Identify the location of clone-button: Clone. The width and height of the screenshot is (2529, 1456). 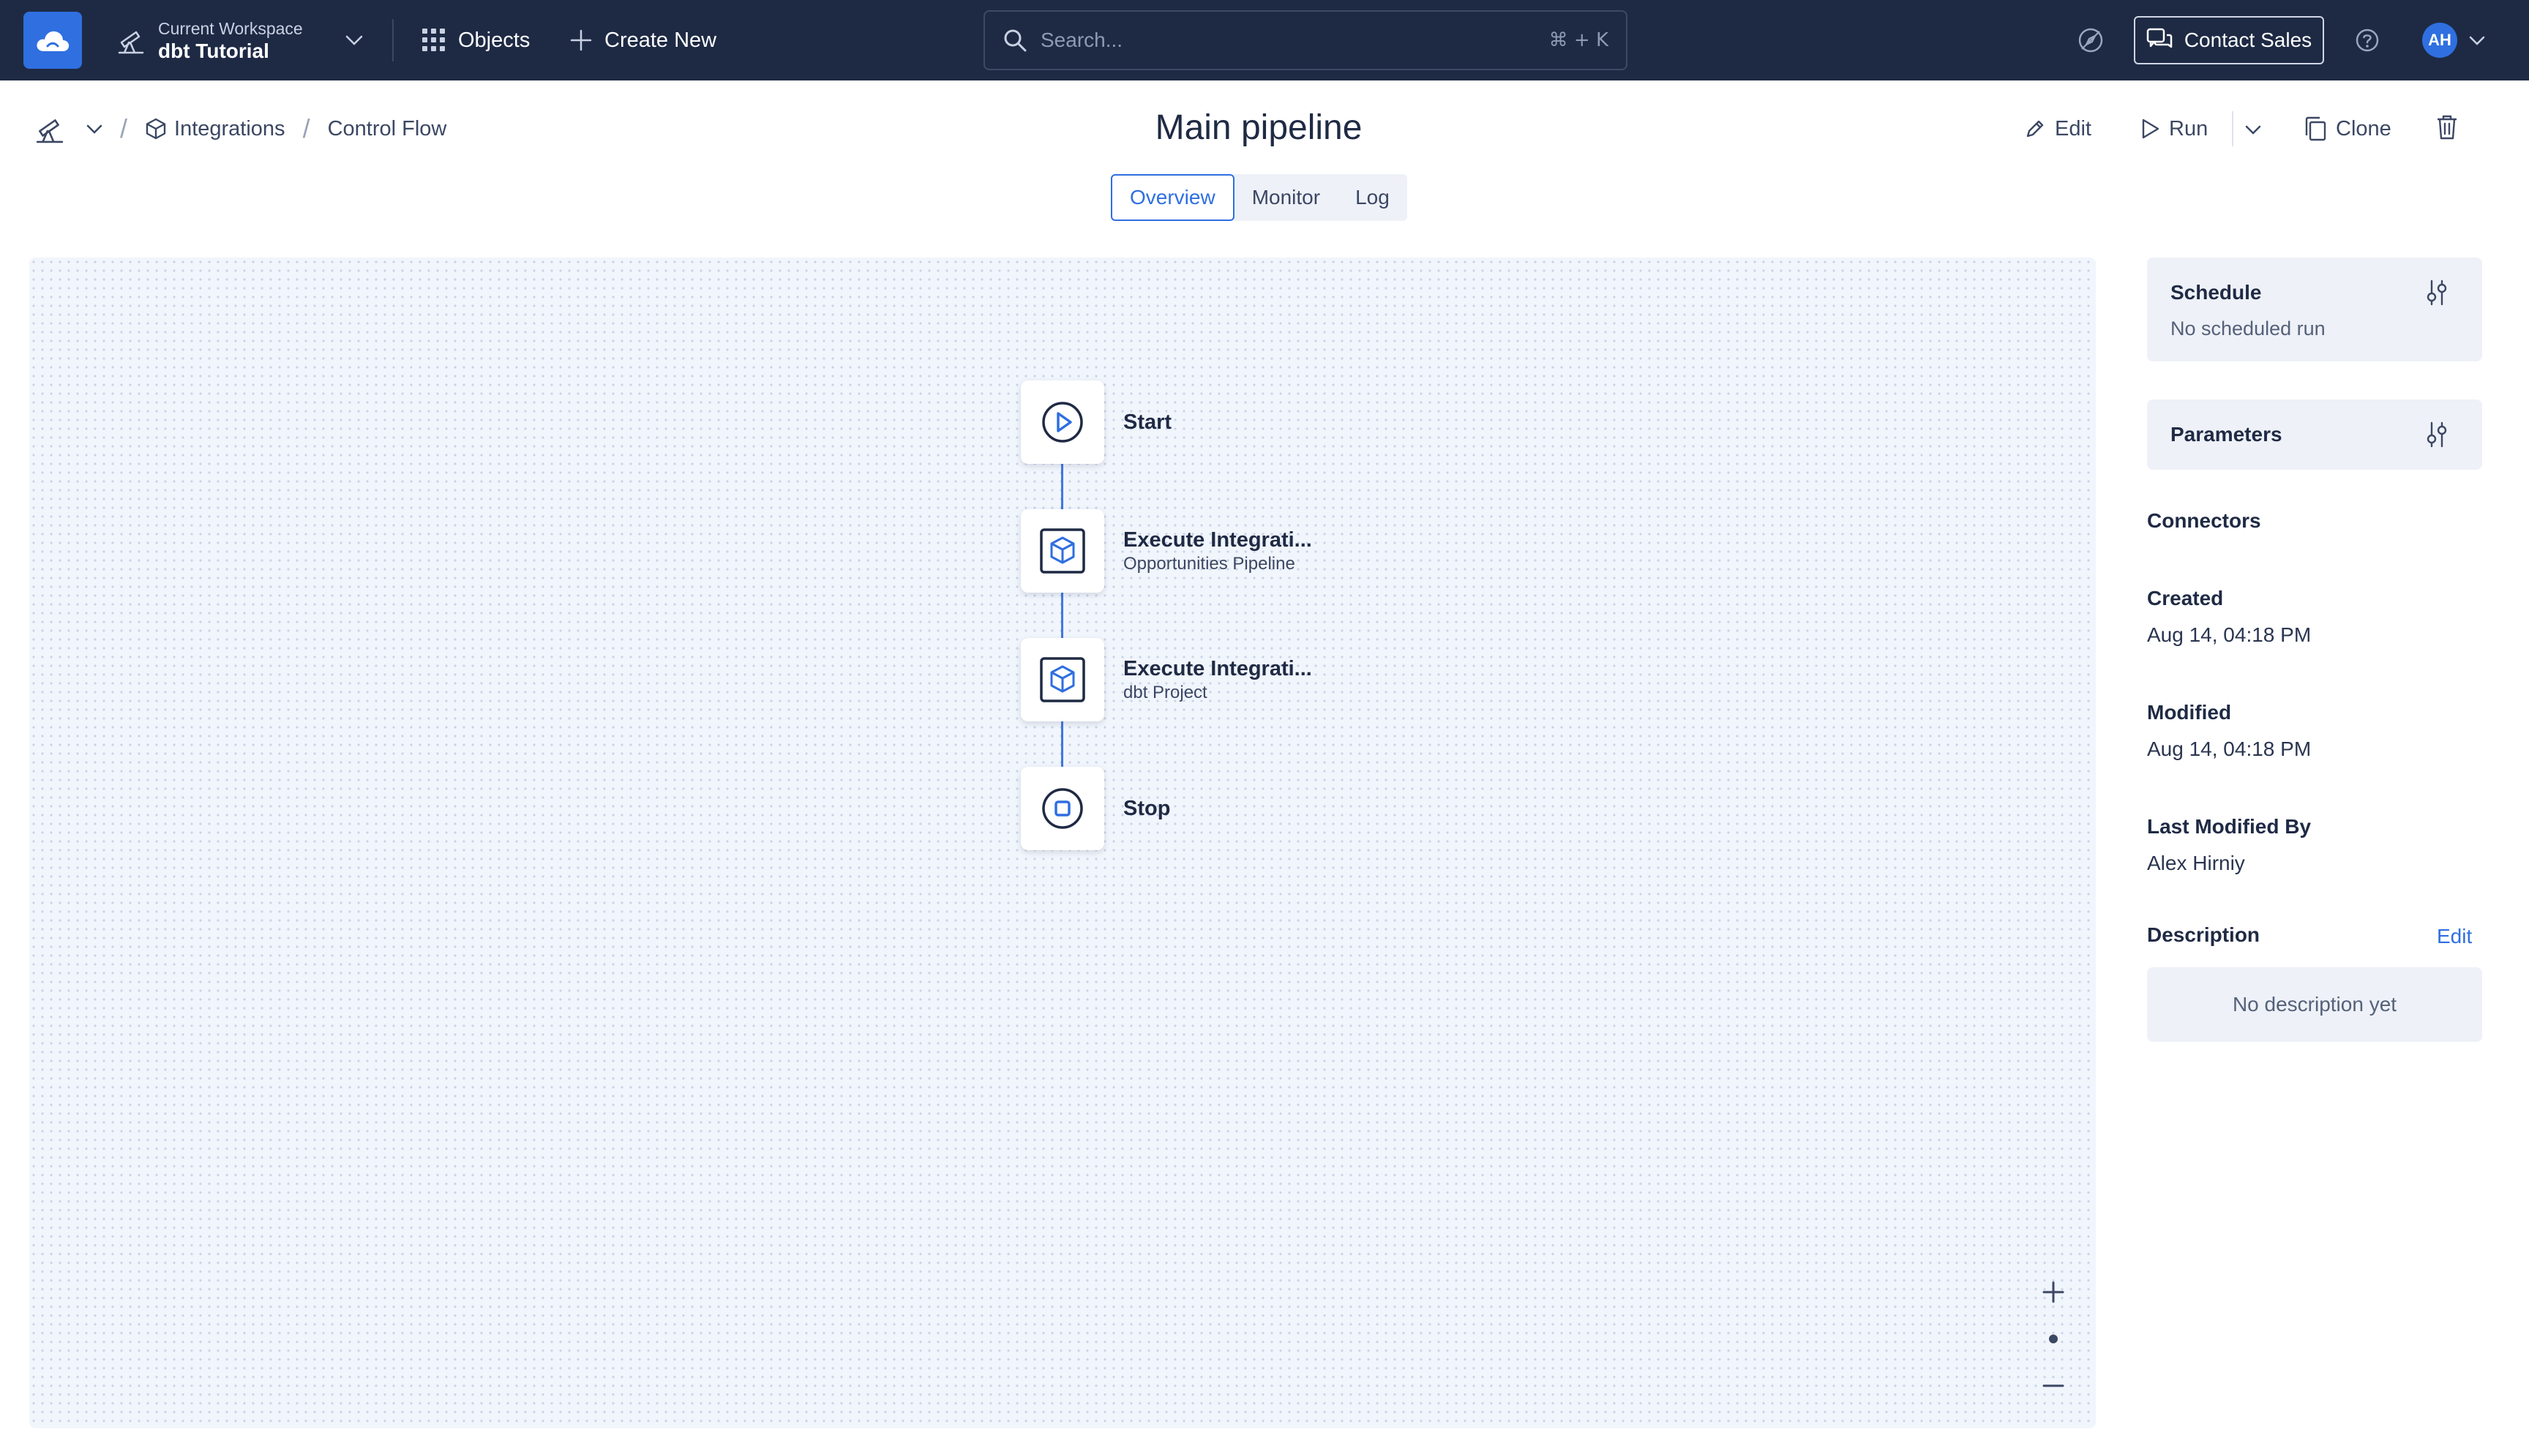
(2347, 128).